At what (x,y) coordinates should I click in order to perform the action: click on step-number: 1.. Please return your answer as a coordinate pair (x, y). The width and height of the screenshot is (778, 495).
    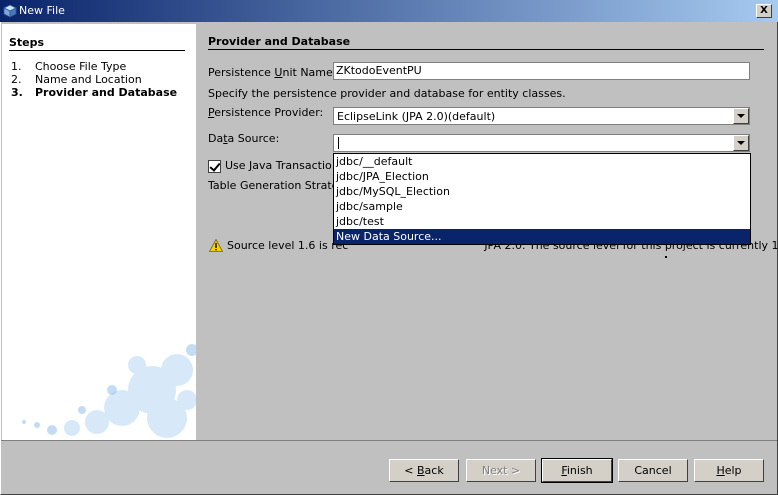
    Looking at the image, I should click on (16, 66).